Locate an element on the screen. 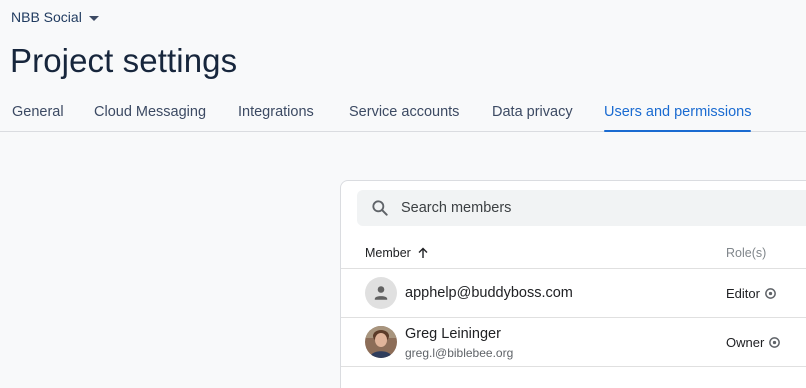  role-selector: Owner is located at coordinates (753, 342).